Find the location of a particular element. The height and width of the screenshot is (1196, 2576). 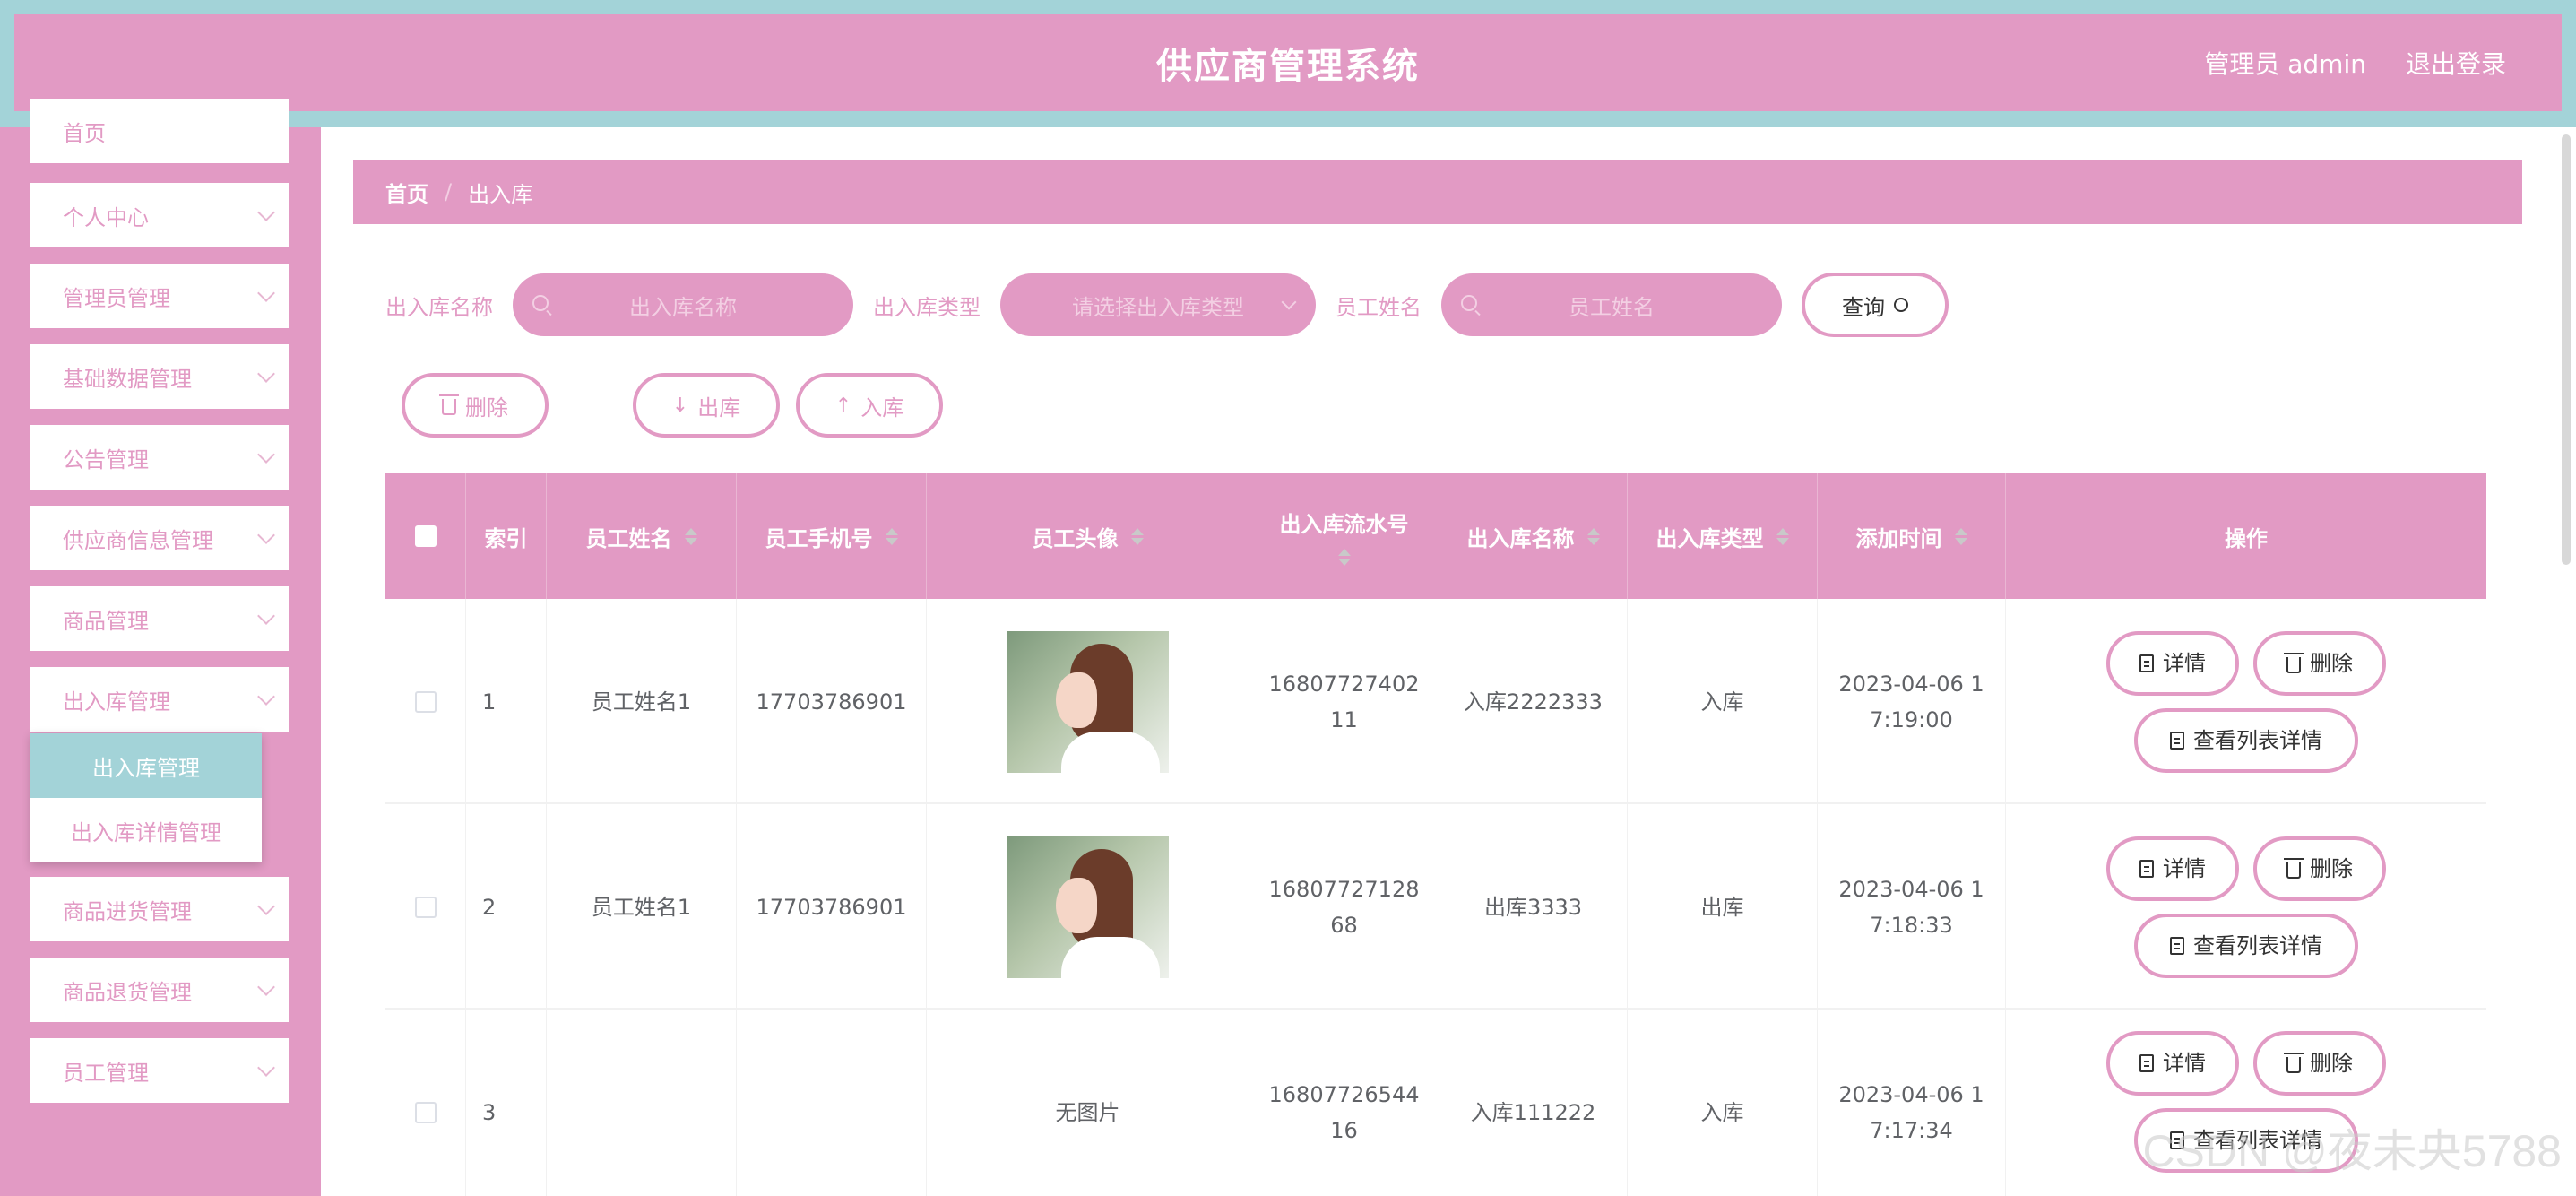

column-header-staff-avatar: 员工头像 is located at coordinates (1088, 536).